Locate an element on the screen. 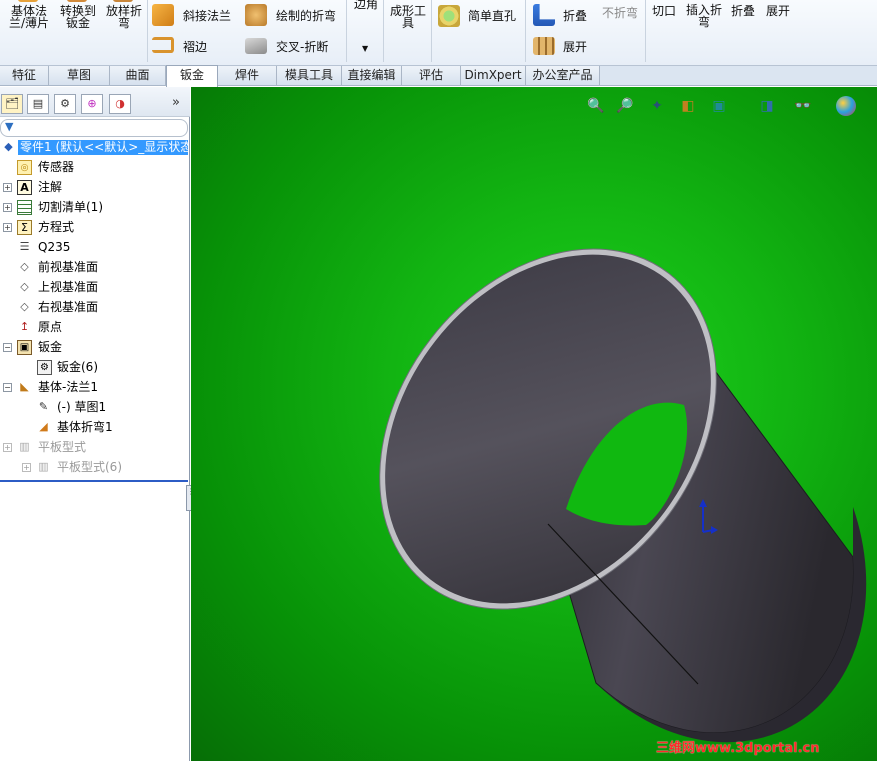  lofted-bend-icon is located at coordinates (123, 1).